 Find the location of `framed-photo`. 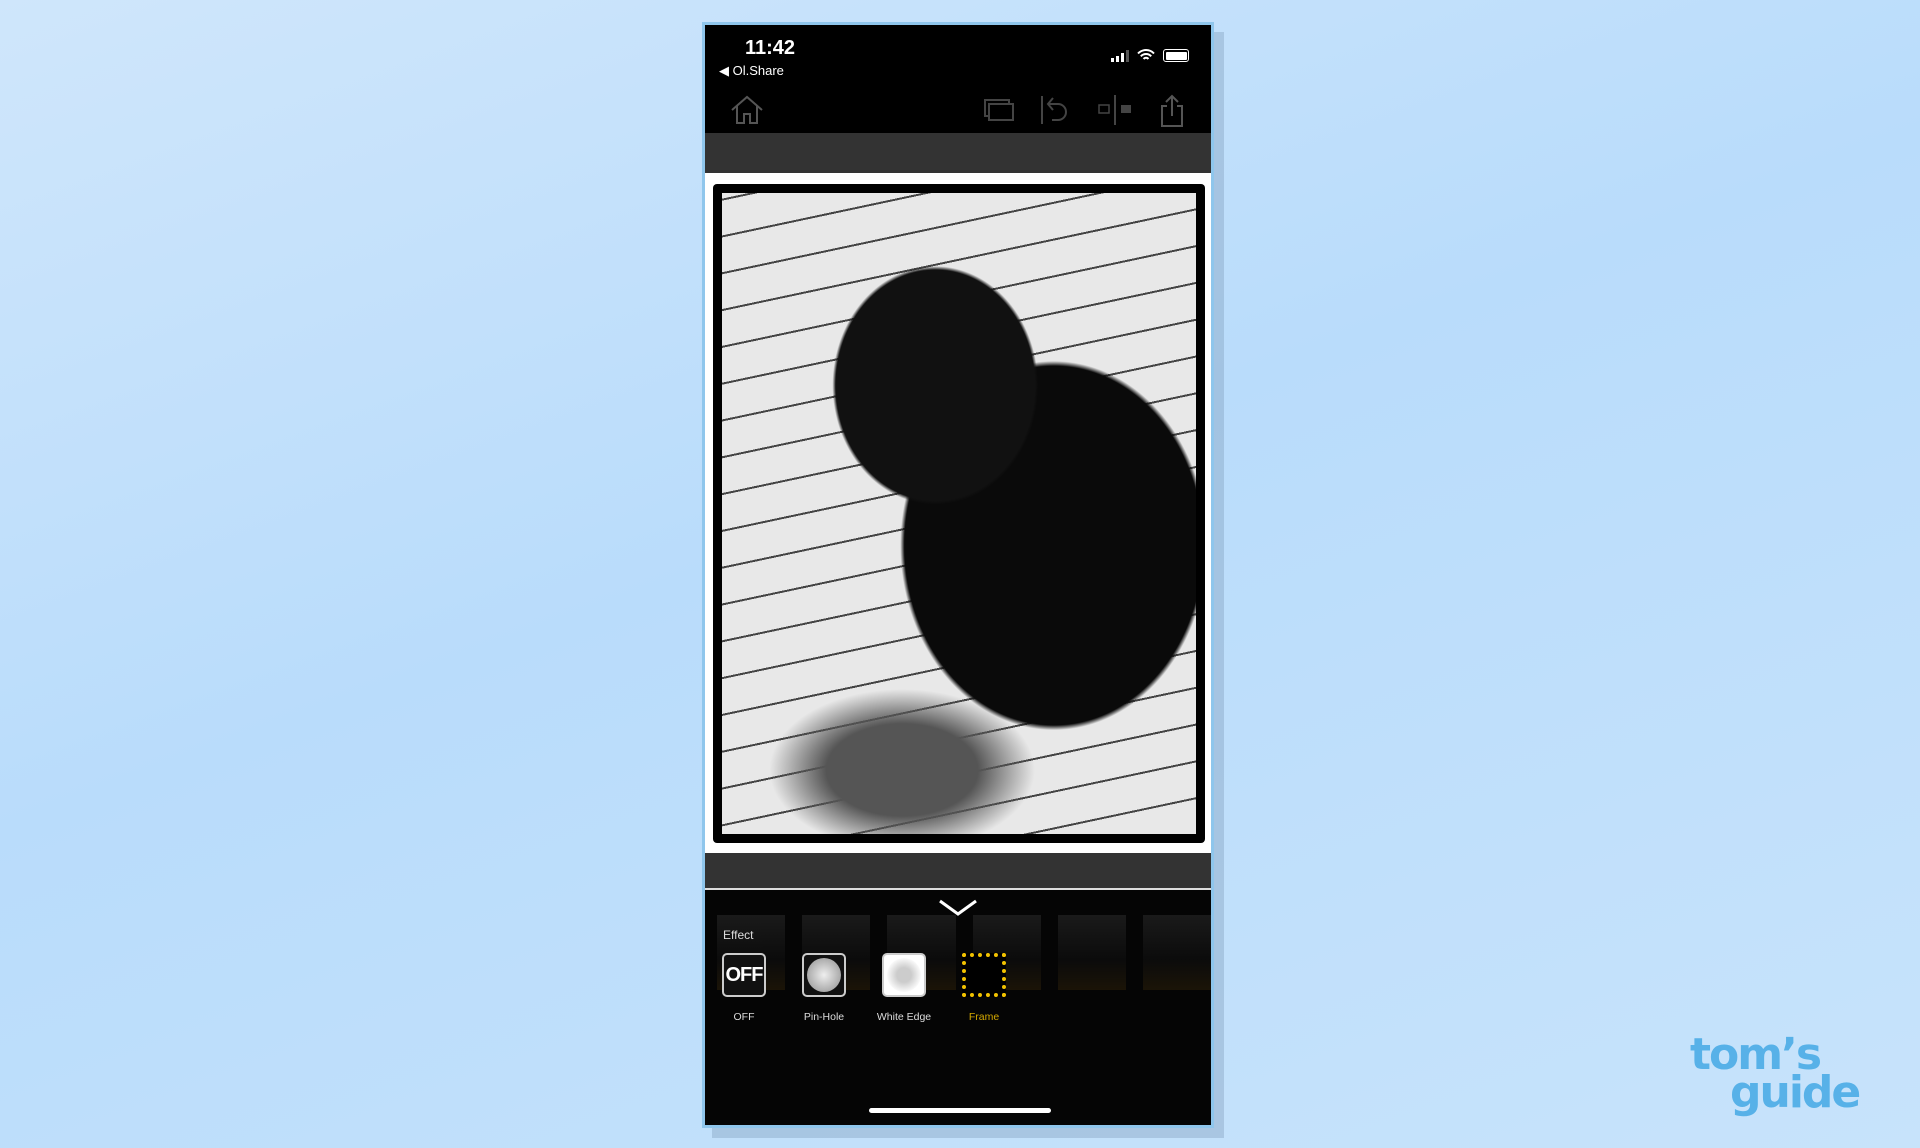

framed-photo is located at coordinates (959, 513).